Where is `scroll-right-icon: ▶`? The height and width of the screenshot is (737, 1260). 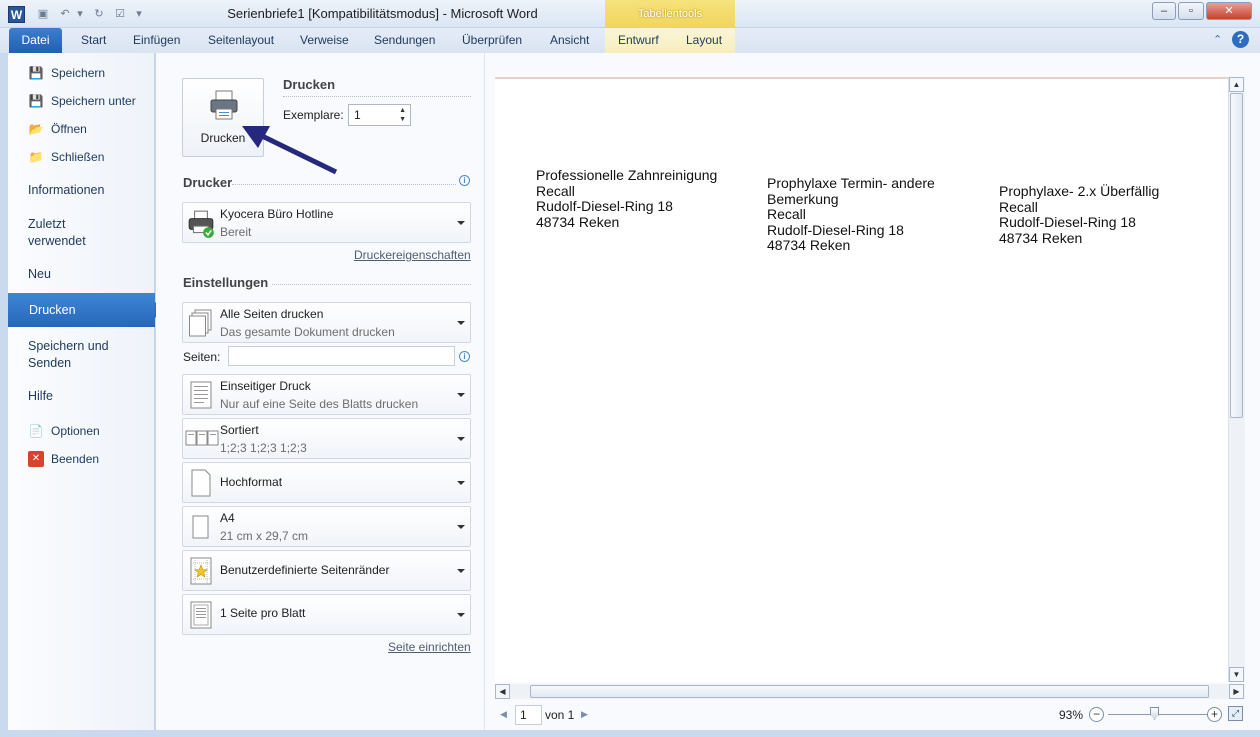
scroll-right-icon: ▶ is located at coordinates (1236, 691).